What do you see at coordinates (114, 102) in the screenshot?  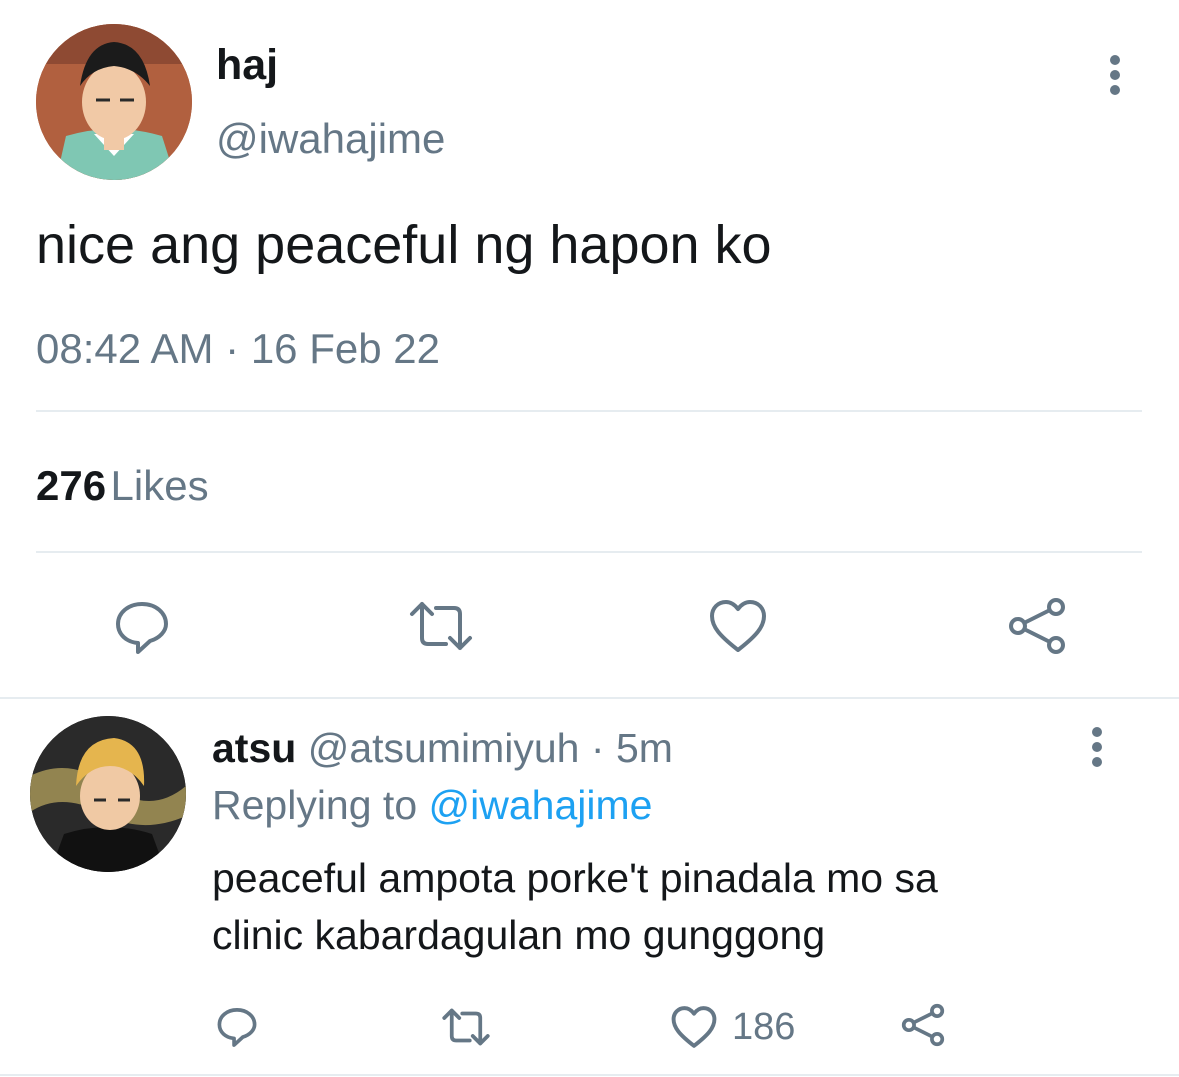 I see `author-avatar` at bounding box center [114, 102].